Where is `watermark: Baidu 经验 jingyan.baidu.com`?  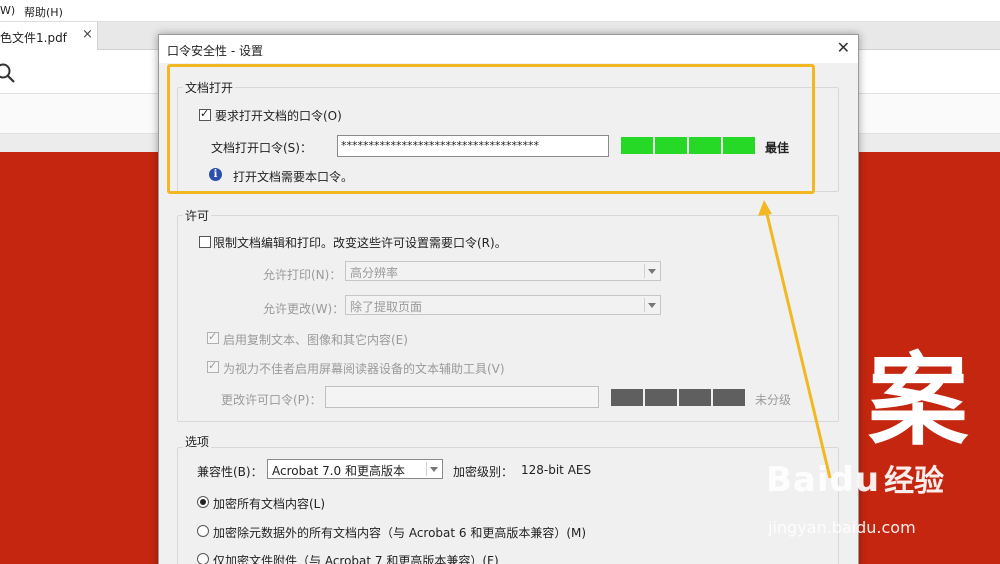 watermark: Baidu 经验 jingyan.baidu.com is located at coordinates (855, 496).